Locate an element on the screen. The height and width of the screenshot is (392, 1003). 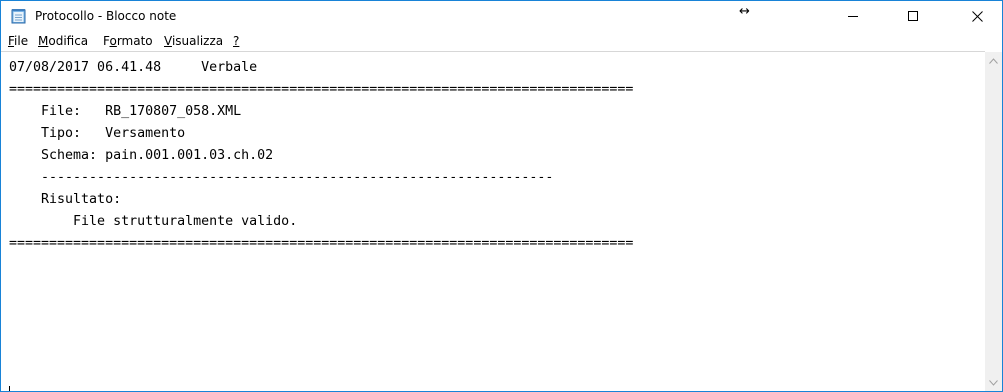
scroll-up-button is located at coordinates (993, 60).